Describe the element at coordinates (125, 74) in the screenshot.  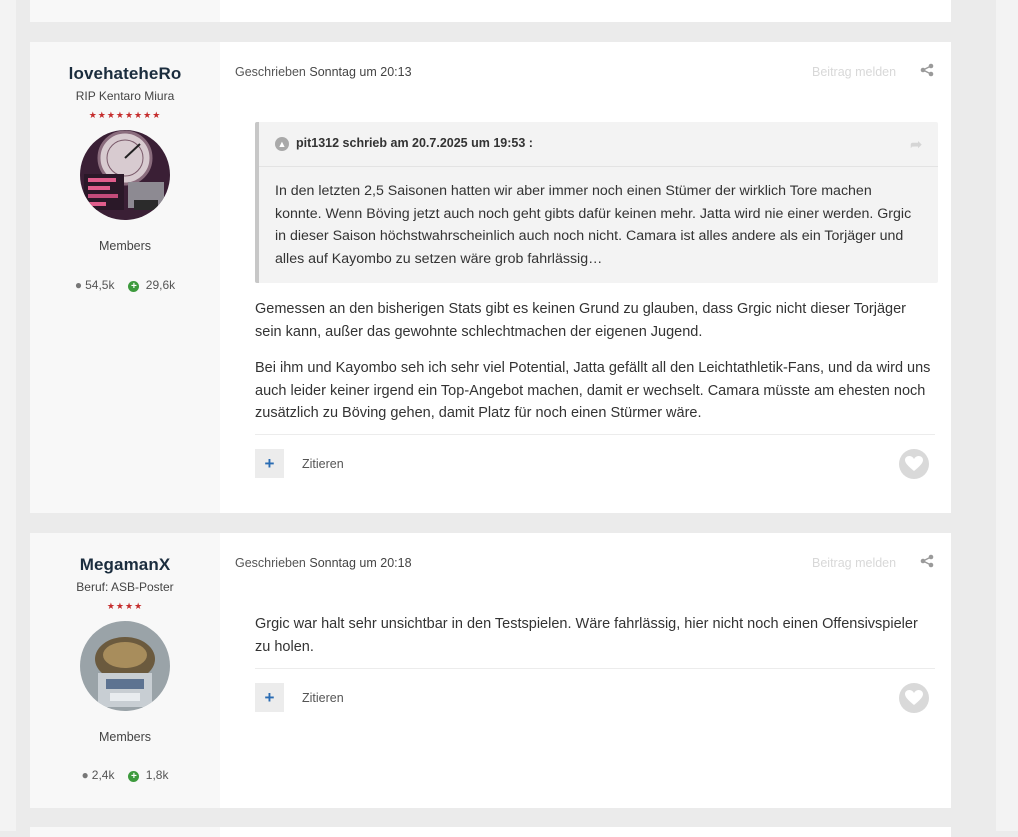
I see `author-name: lovehateheRo` at that location.